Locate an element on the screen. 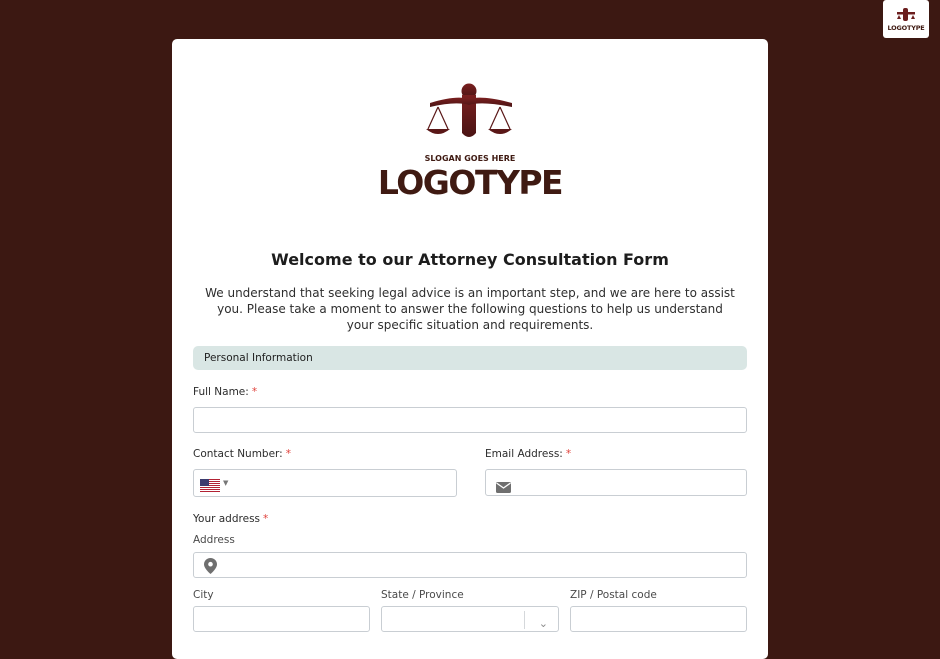  address-input is located at coordinates (470, 565).